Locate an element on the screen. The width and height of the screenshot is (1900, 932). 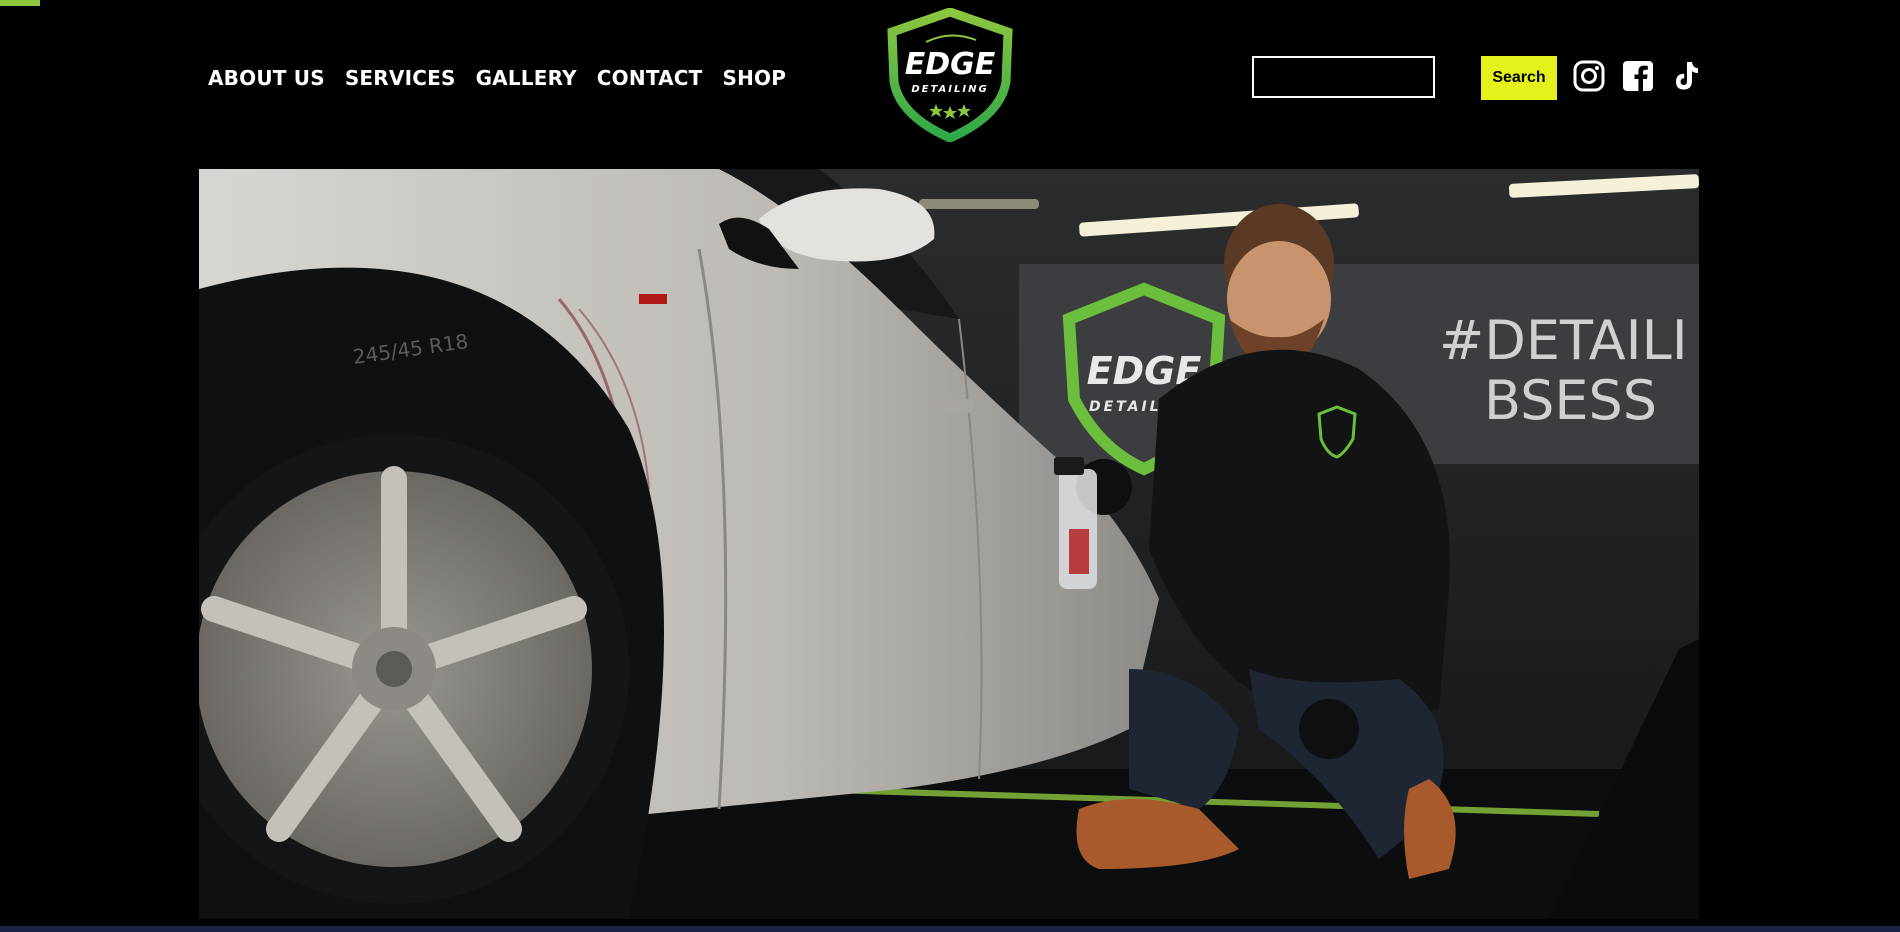
instagram-icon is located at coordinates (1589, 76).